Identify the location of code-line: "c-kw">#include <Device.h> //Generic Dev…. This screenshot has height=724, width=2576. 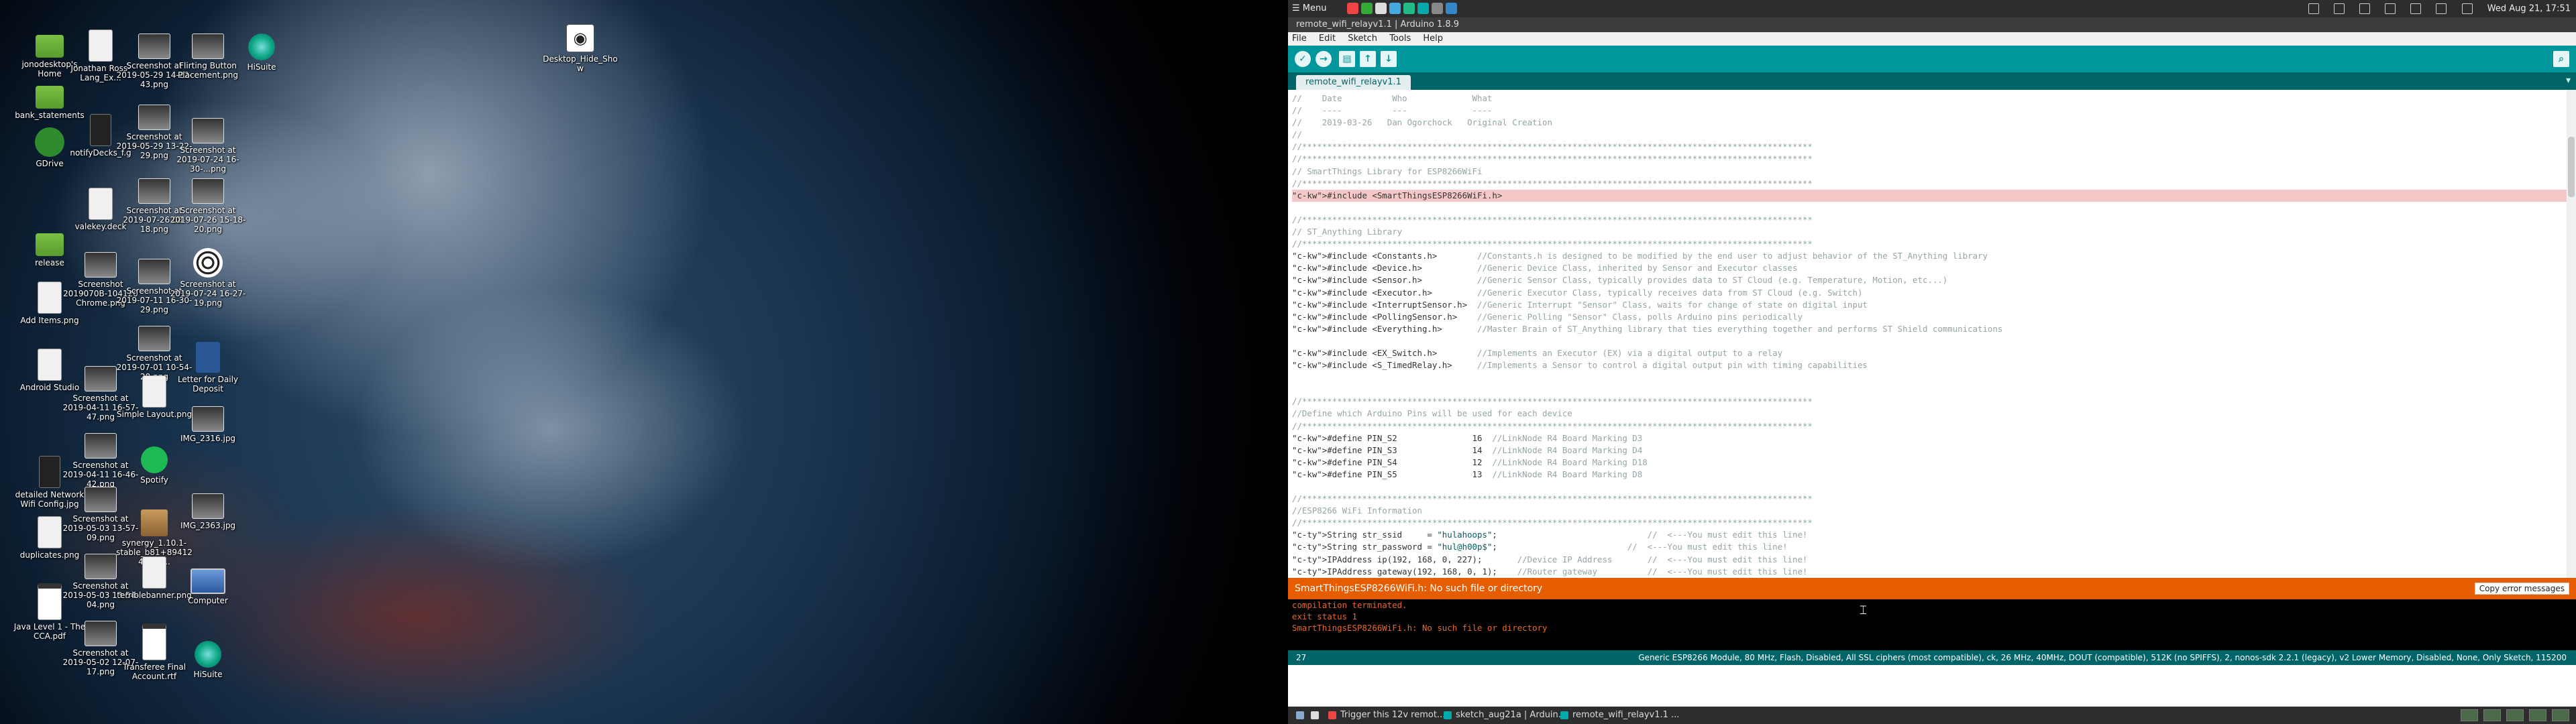
(1932, 268).